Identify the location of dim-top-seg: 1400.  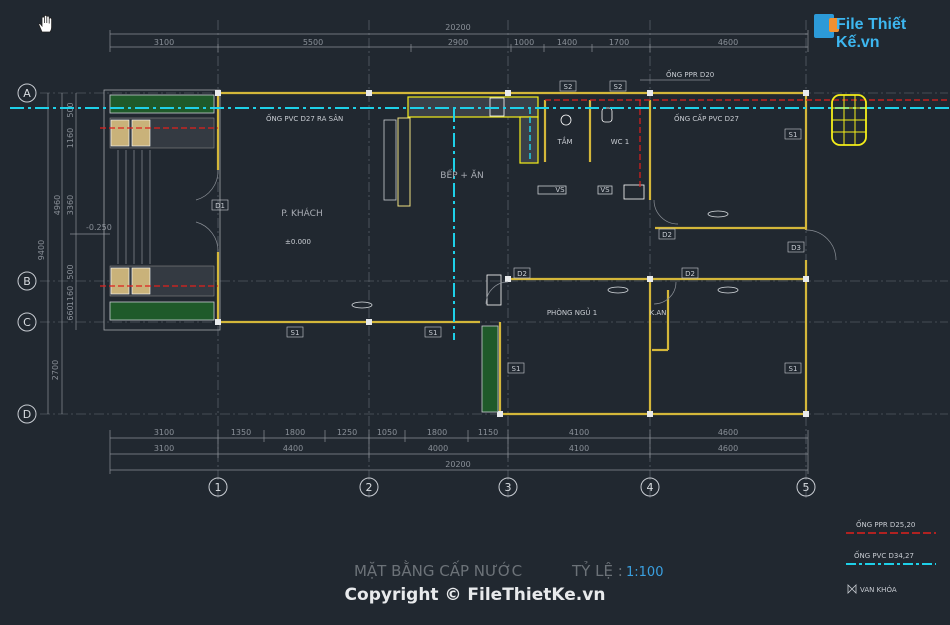
(567, 42).